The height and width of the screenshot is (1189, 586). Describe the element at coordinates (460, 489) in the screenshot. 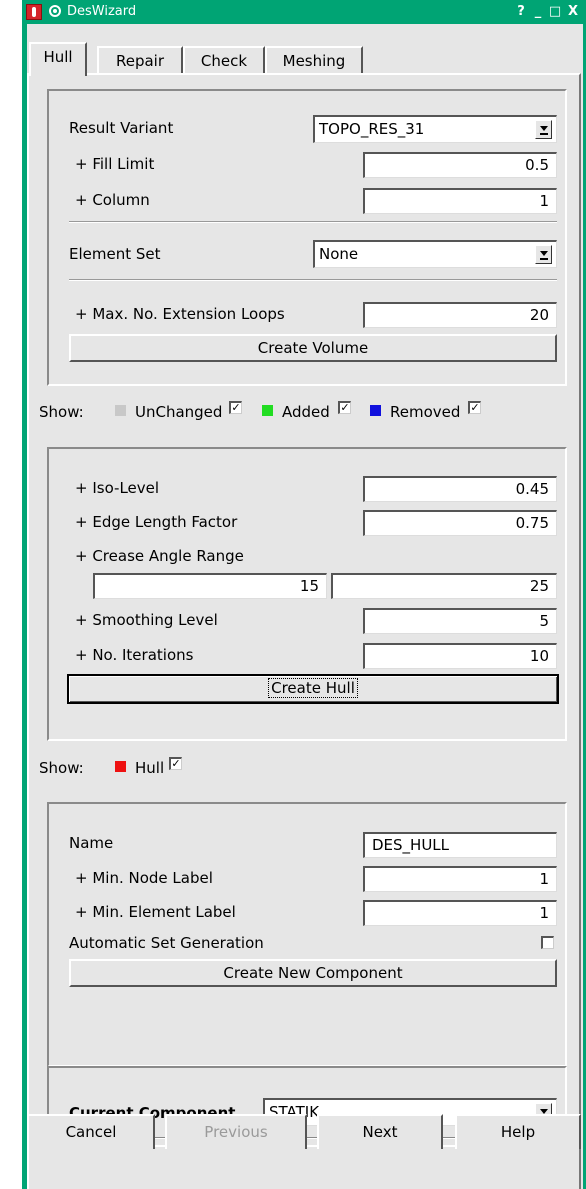

I see `iso-level-input: 0.45` at that location.